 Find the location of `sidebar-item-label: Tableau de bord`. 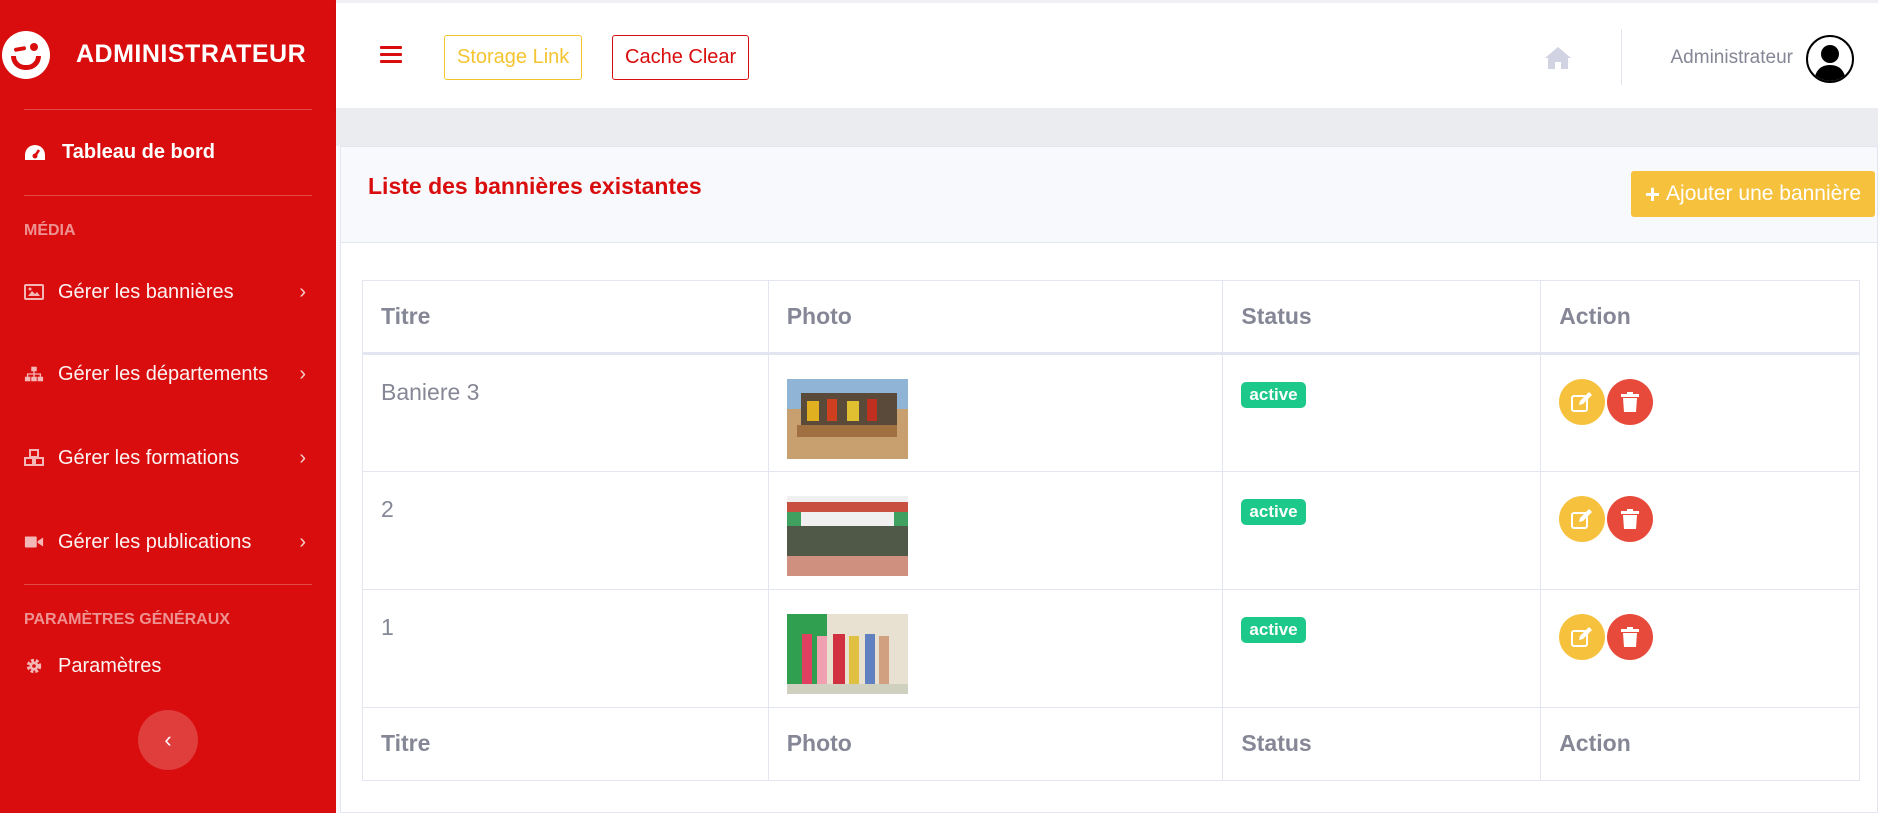

sidebar-item-label: Tableau de bord is located at coordinates (138, 152).